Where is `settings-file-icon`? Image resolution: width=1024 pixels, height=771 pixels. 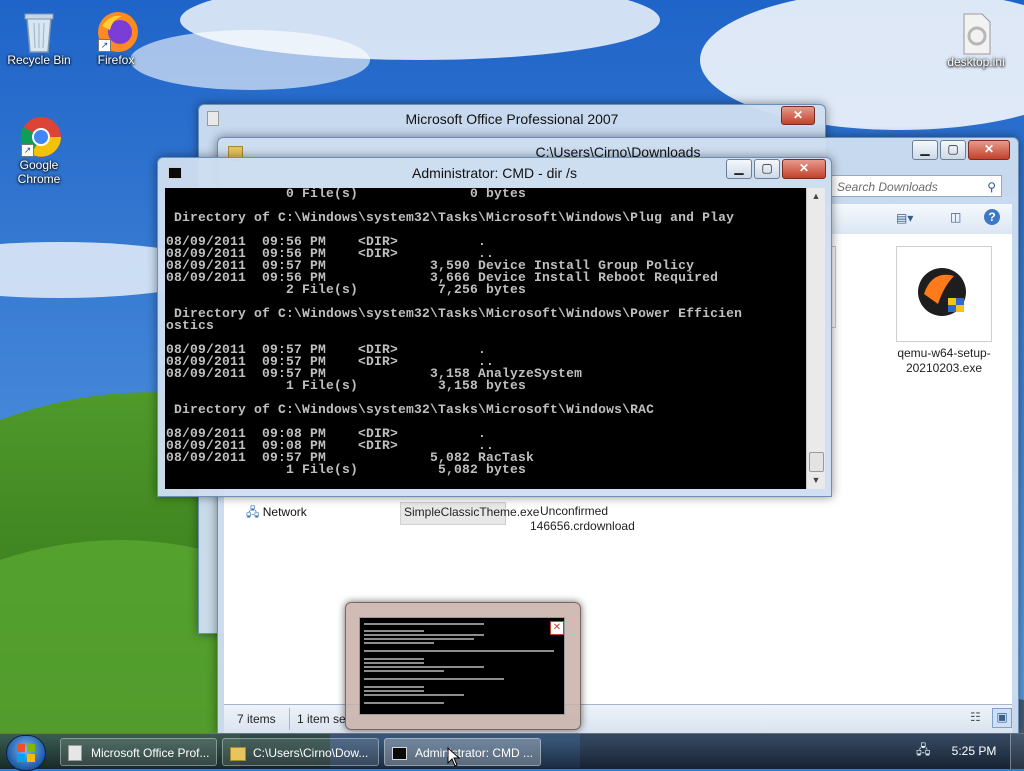
settings-file-icon is located at coordinates (976, 33).